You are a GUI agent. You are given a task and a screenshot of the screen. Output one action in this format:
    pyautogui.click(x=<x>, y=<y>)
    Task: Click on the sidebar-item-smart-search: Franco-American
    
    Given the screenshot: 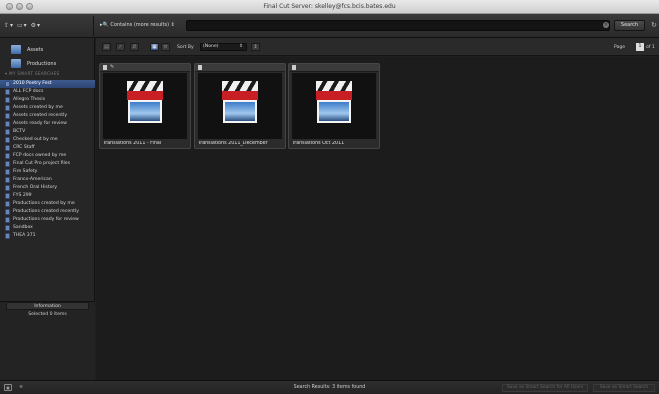 What is the action you would take?
    pyautogui.click(x=47, y=180)
    